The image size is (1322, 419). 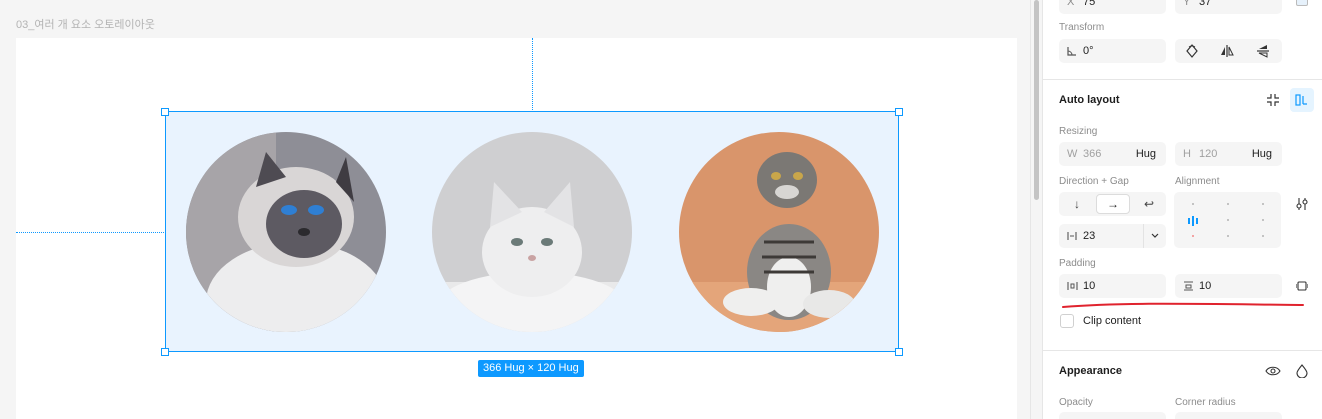 I want to click on auto-layout-heading: Auto layout, so click(x=1089, y=100).